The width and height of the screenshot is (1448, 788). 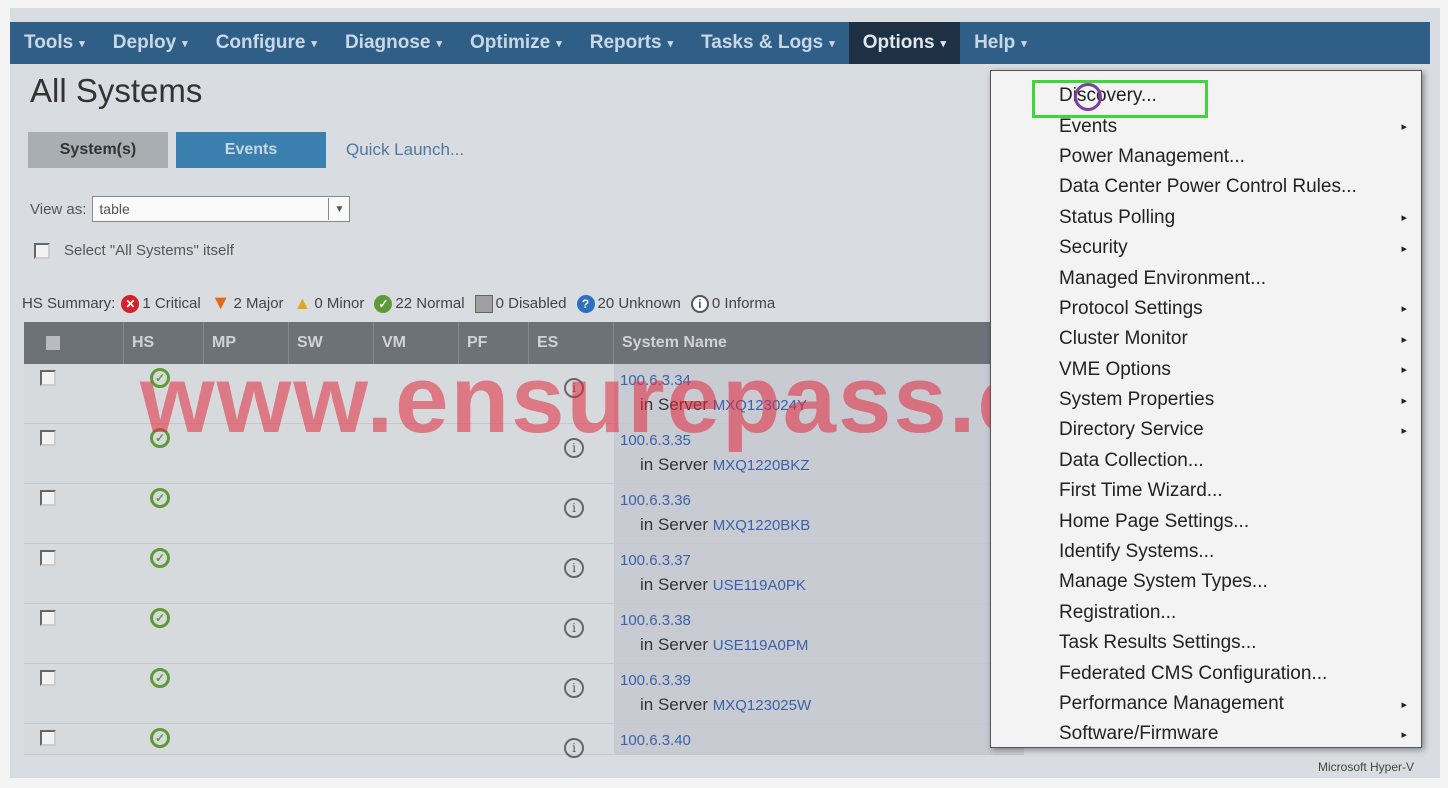 I want to click on menu-item-directory-service: Directory Service ▸, so click(x=1206, y=430).